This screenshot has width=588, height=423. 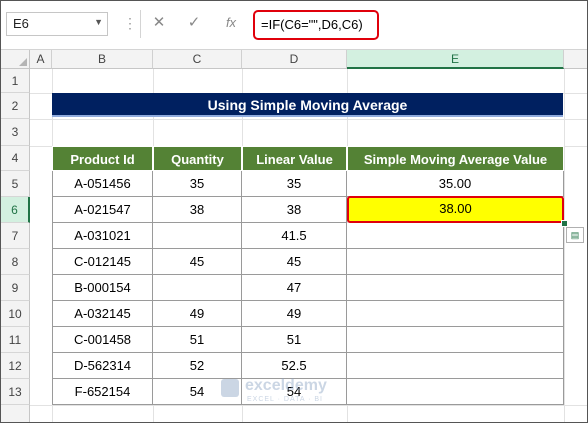 I want to click on sheet-title: Using Simple Moving Average, so click(x=307, y=105).